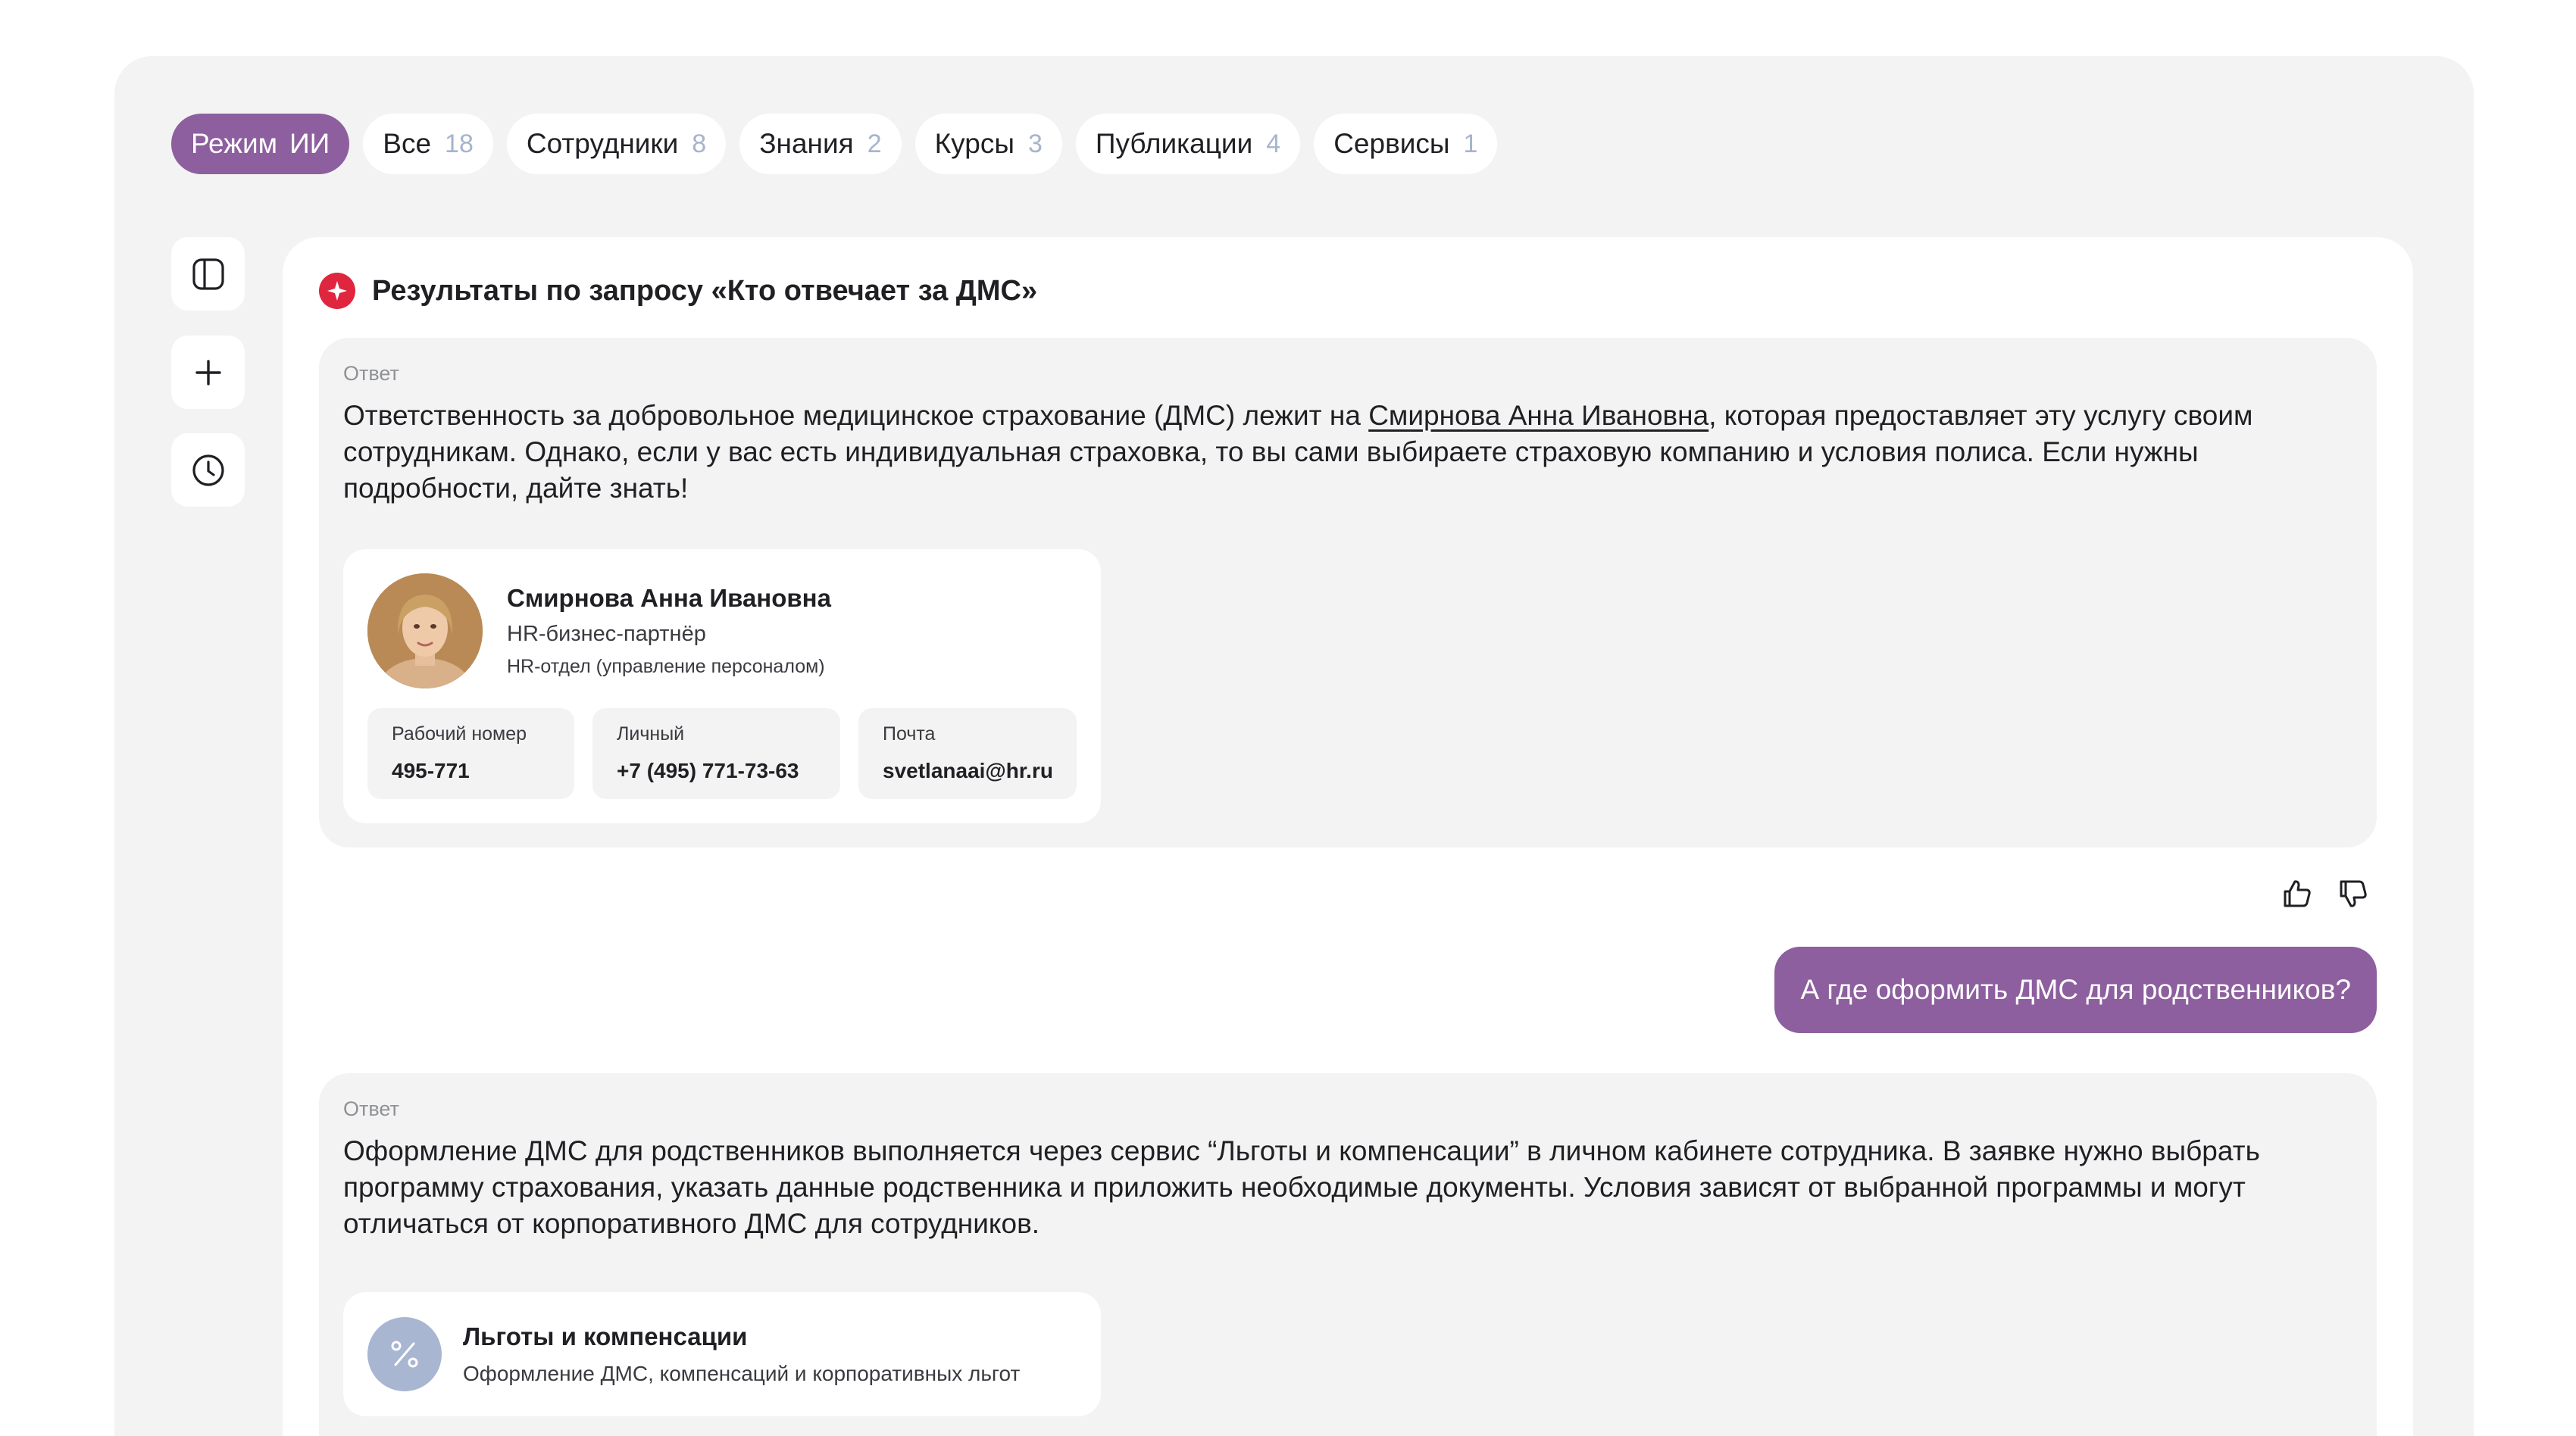 The height and width of the screenshot is (1436, 2576). I want to click on tab-publications: Публикации 4, so click(1188, 144).